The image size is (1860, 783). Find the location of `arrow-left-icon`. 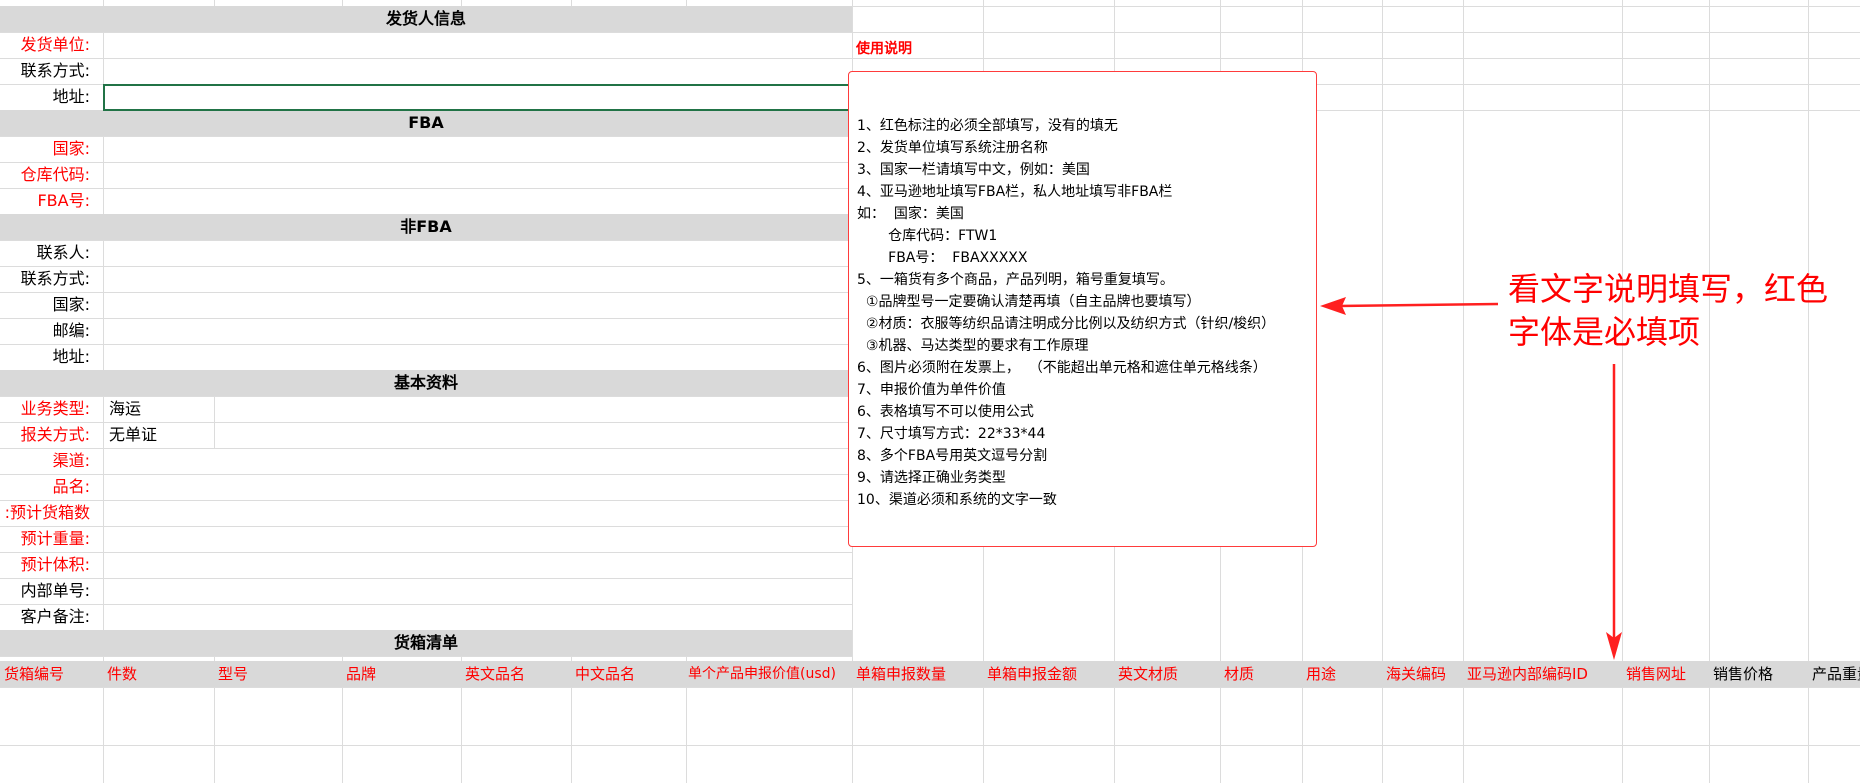

arrow-left-icon is located at coordinates (1409, 306).